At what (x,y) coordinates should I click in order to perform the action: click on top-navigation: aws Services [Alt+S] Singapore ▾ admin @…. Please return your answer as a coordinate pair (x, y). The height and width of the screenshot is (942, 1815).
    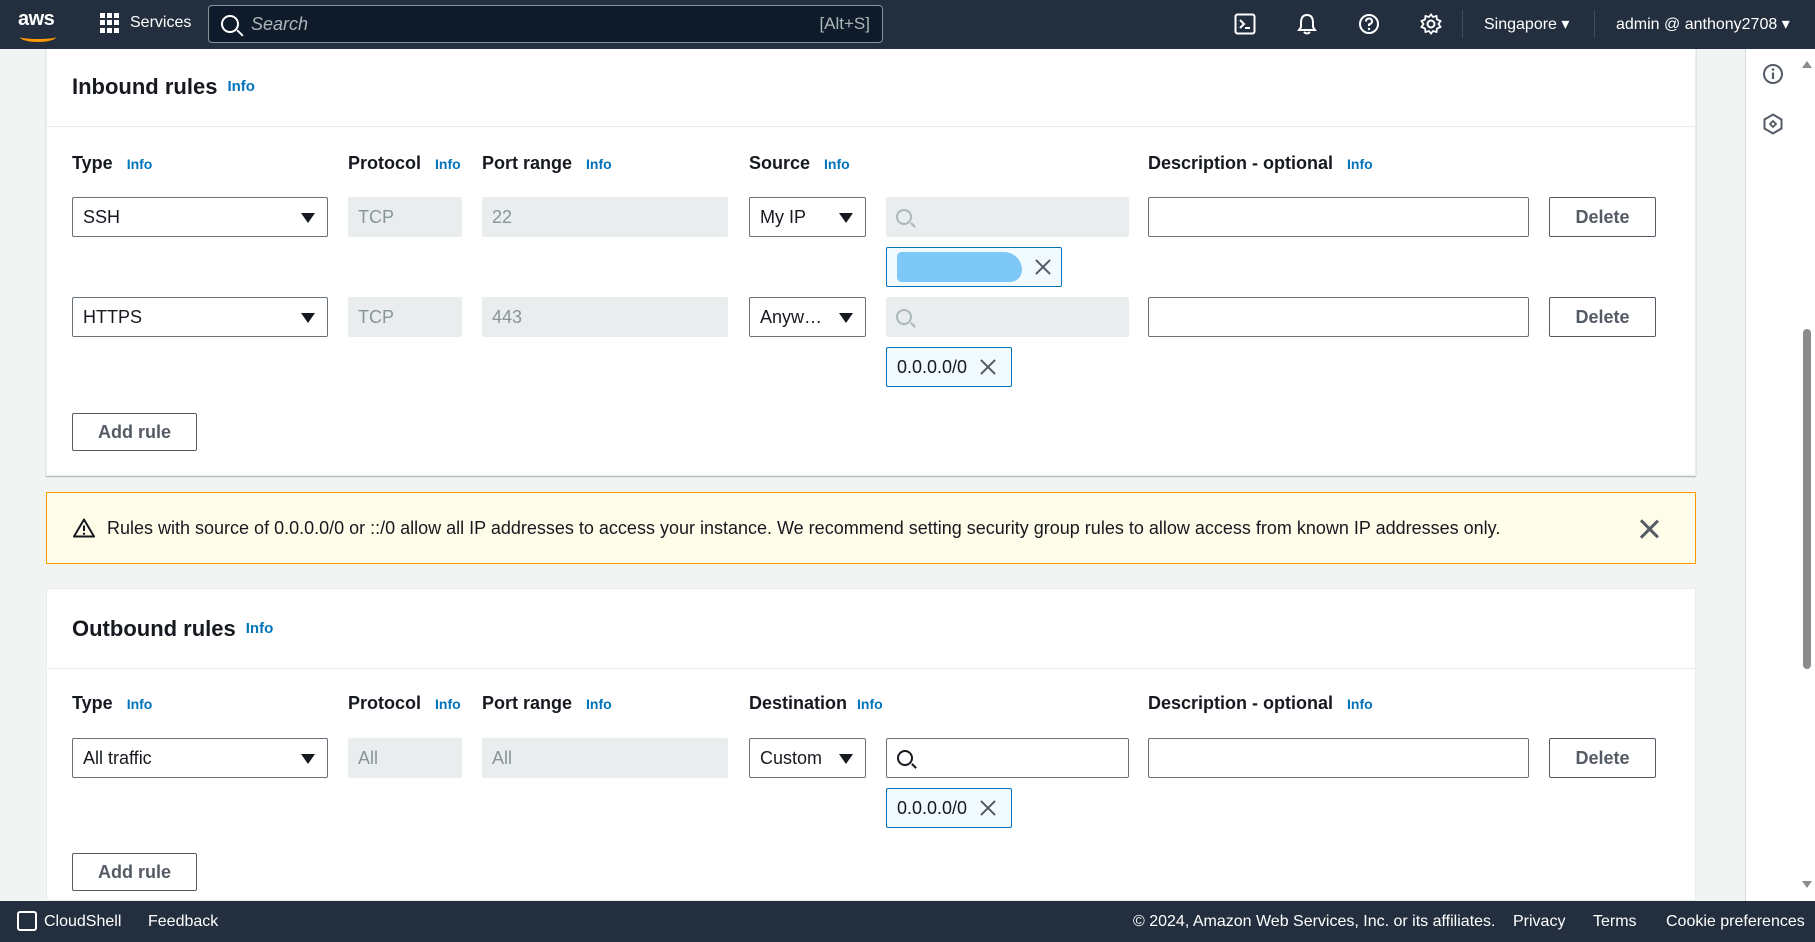
    Looking at the image, I should click on (907, 24).